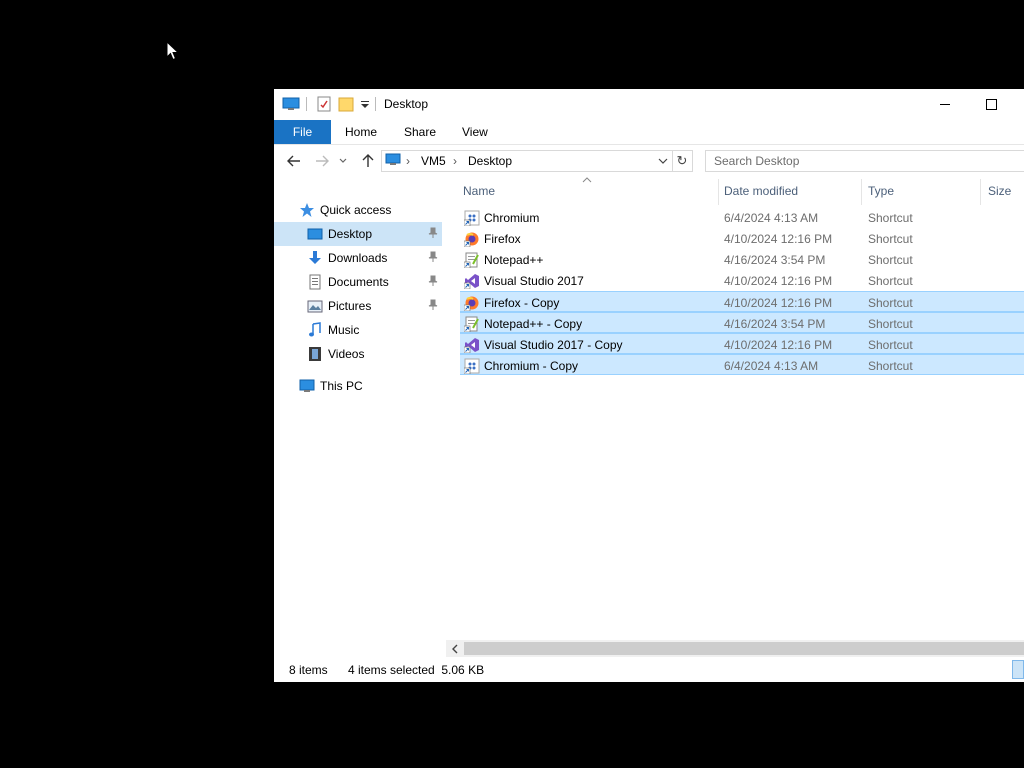  I want to click on title-bar: Desktop, so click(649, 104).